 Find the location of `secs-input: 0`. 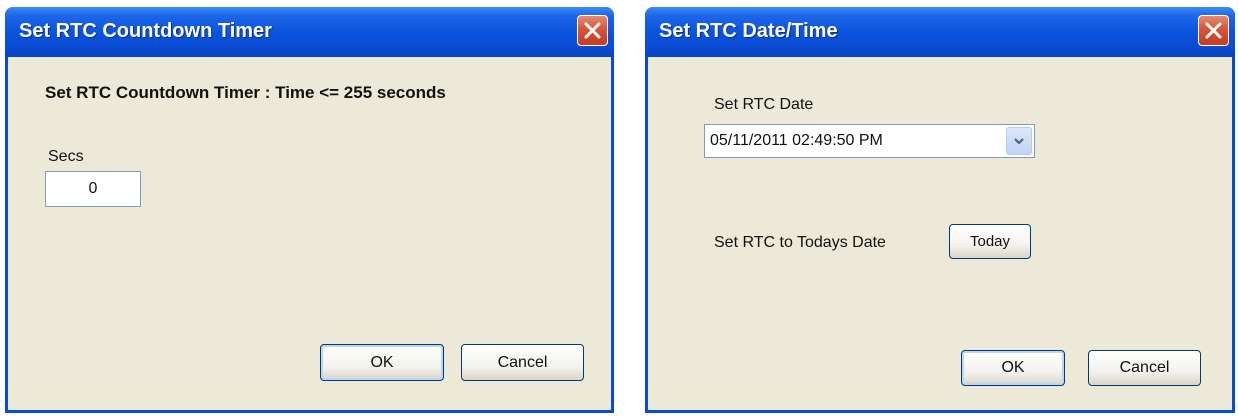

secs-input: 0 is located at coordinates (93, 189).